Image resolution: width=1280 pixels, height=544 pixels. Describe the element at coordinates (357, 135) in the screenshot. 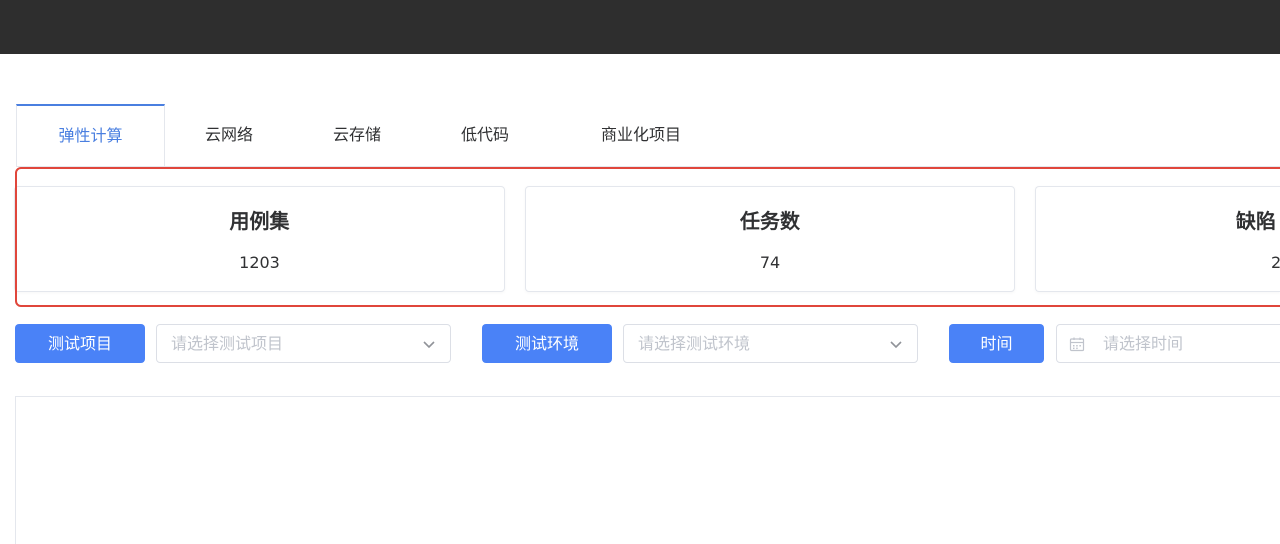

I see `tab-cloud-storage: 云存储` at that location.